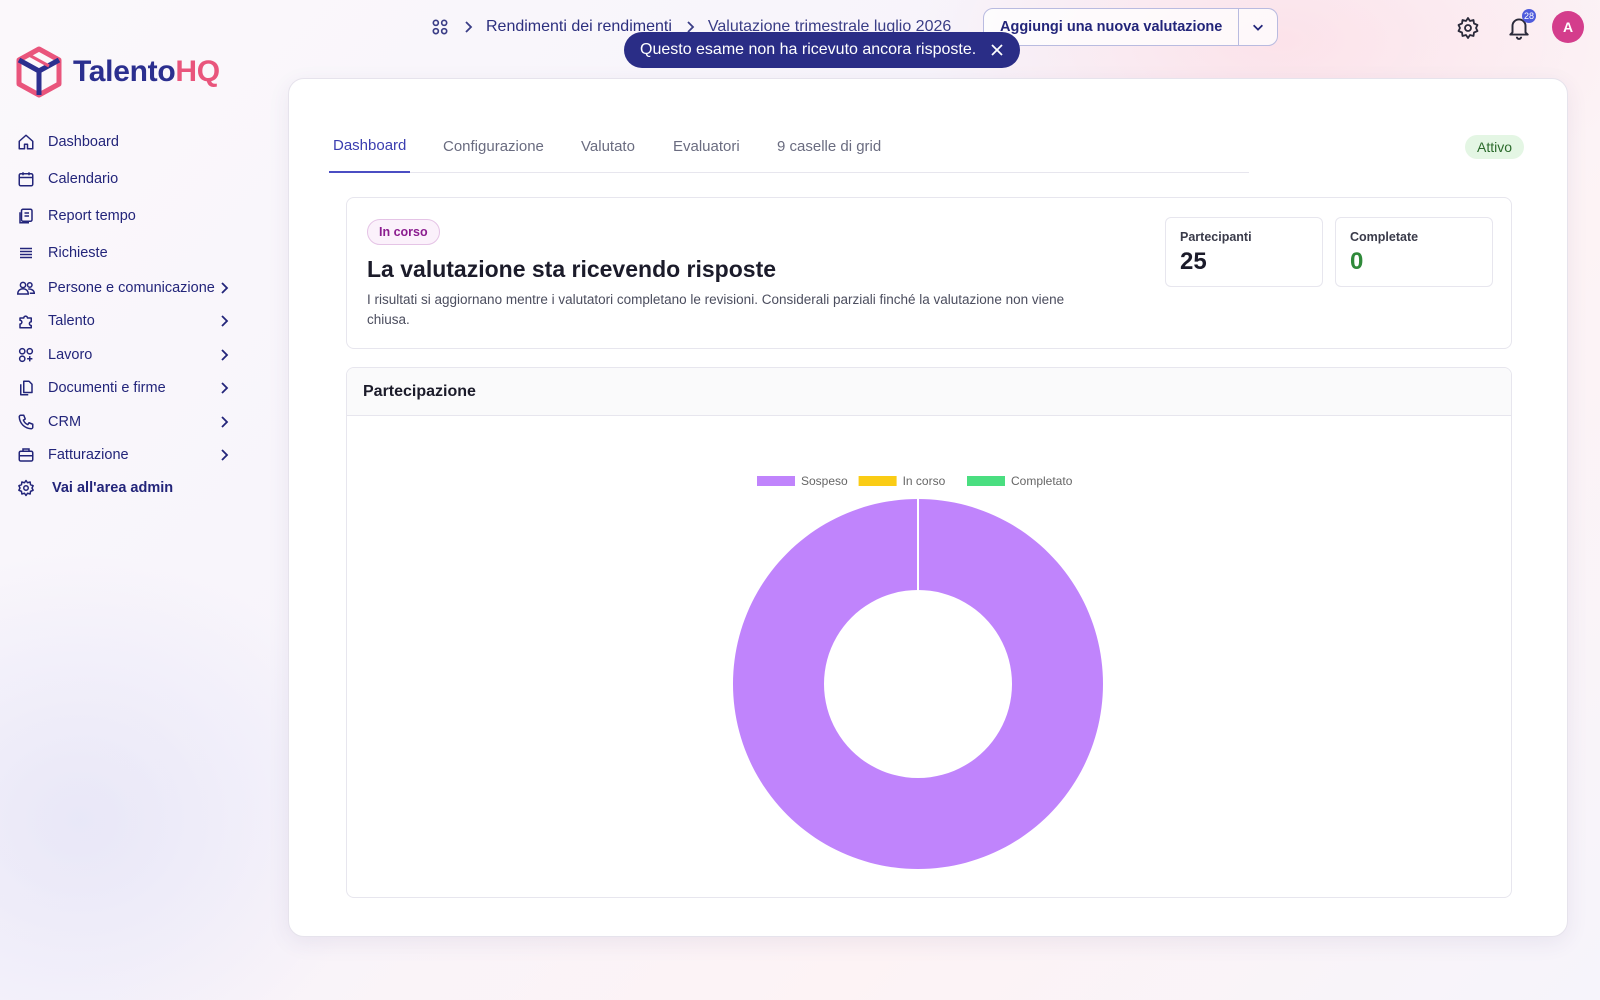 This screenshot has width=1600, height=1000. Describe the element at coordinates (129, 179) in the screenshot. I see `sidebar-item-calendario: Calendario` at that location.